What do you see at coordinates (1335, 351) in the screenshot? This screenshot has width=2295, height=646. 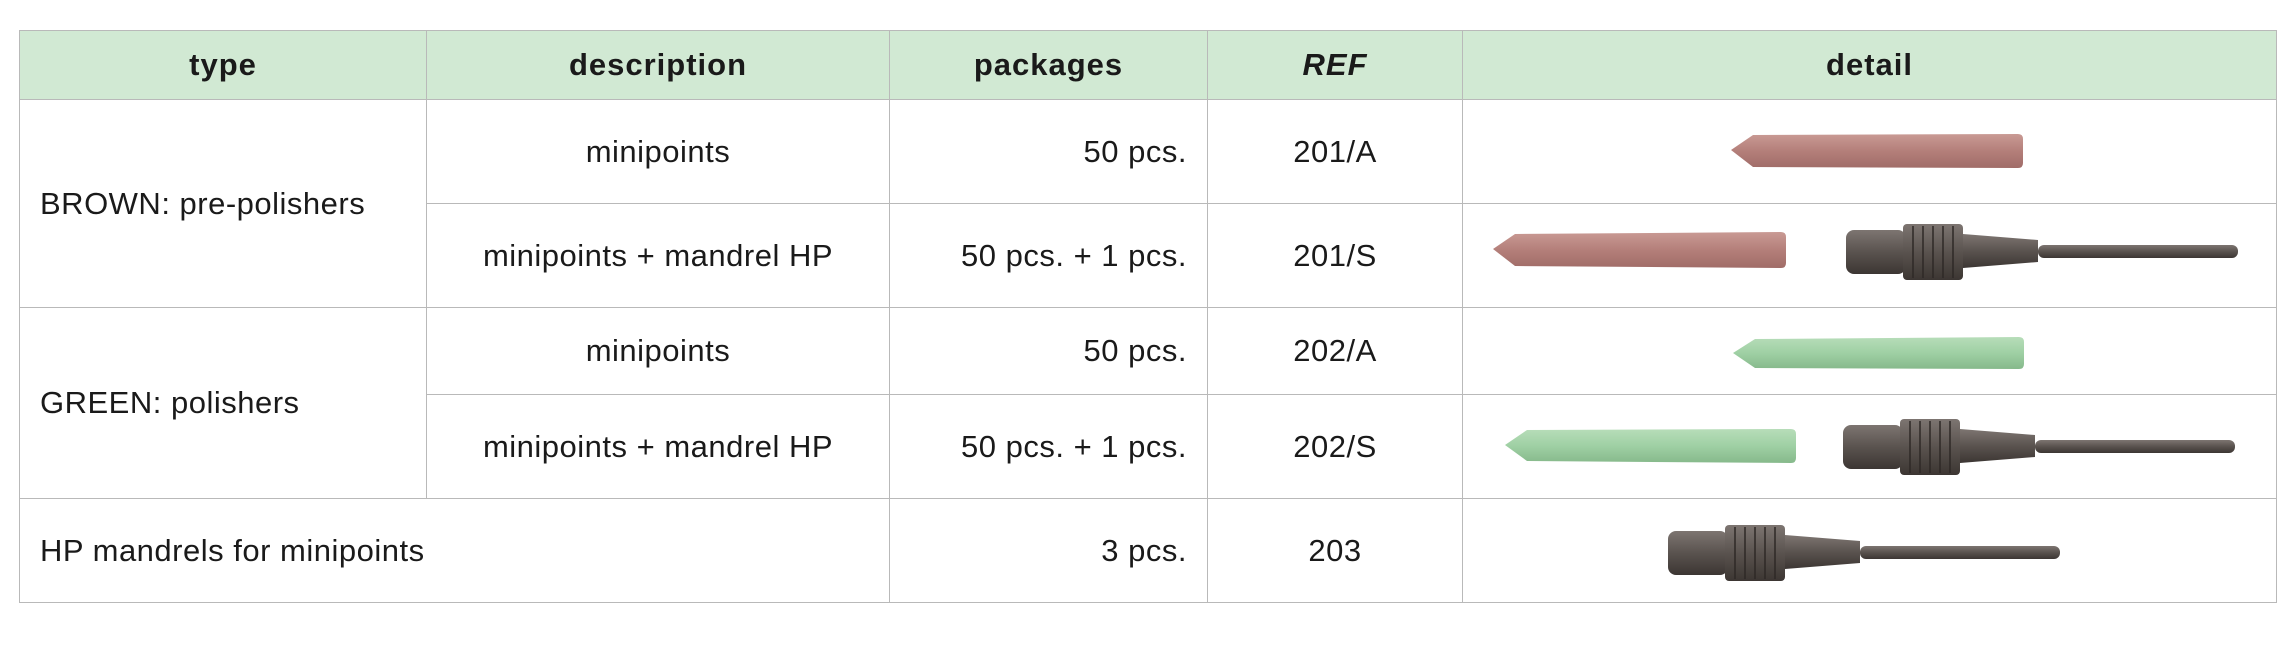 I see `row-ref: 202/A` at bounding box center [1335, 351].